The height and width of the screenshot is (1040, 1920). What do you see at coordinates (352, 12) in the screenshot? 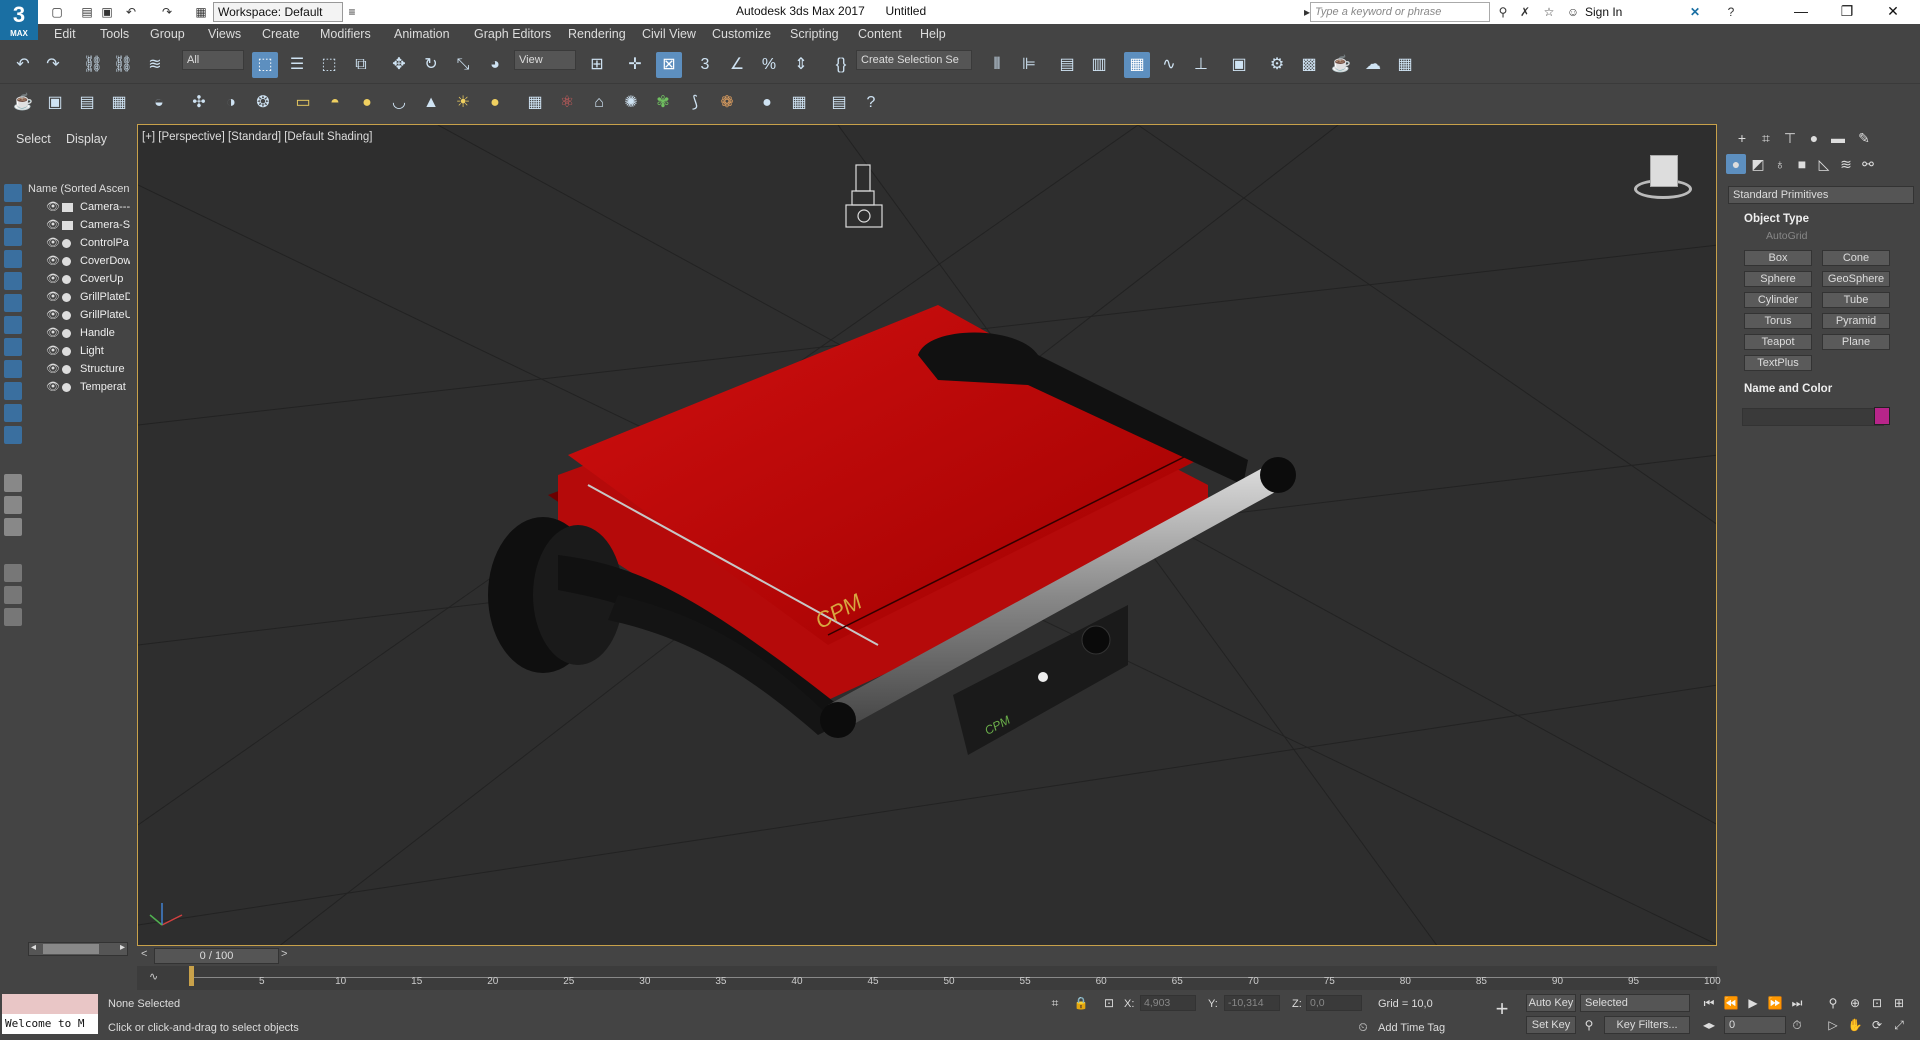
I see `workspace-menu-icon: ≡` at bounding box center [352, 12].